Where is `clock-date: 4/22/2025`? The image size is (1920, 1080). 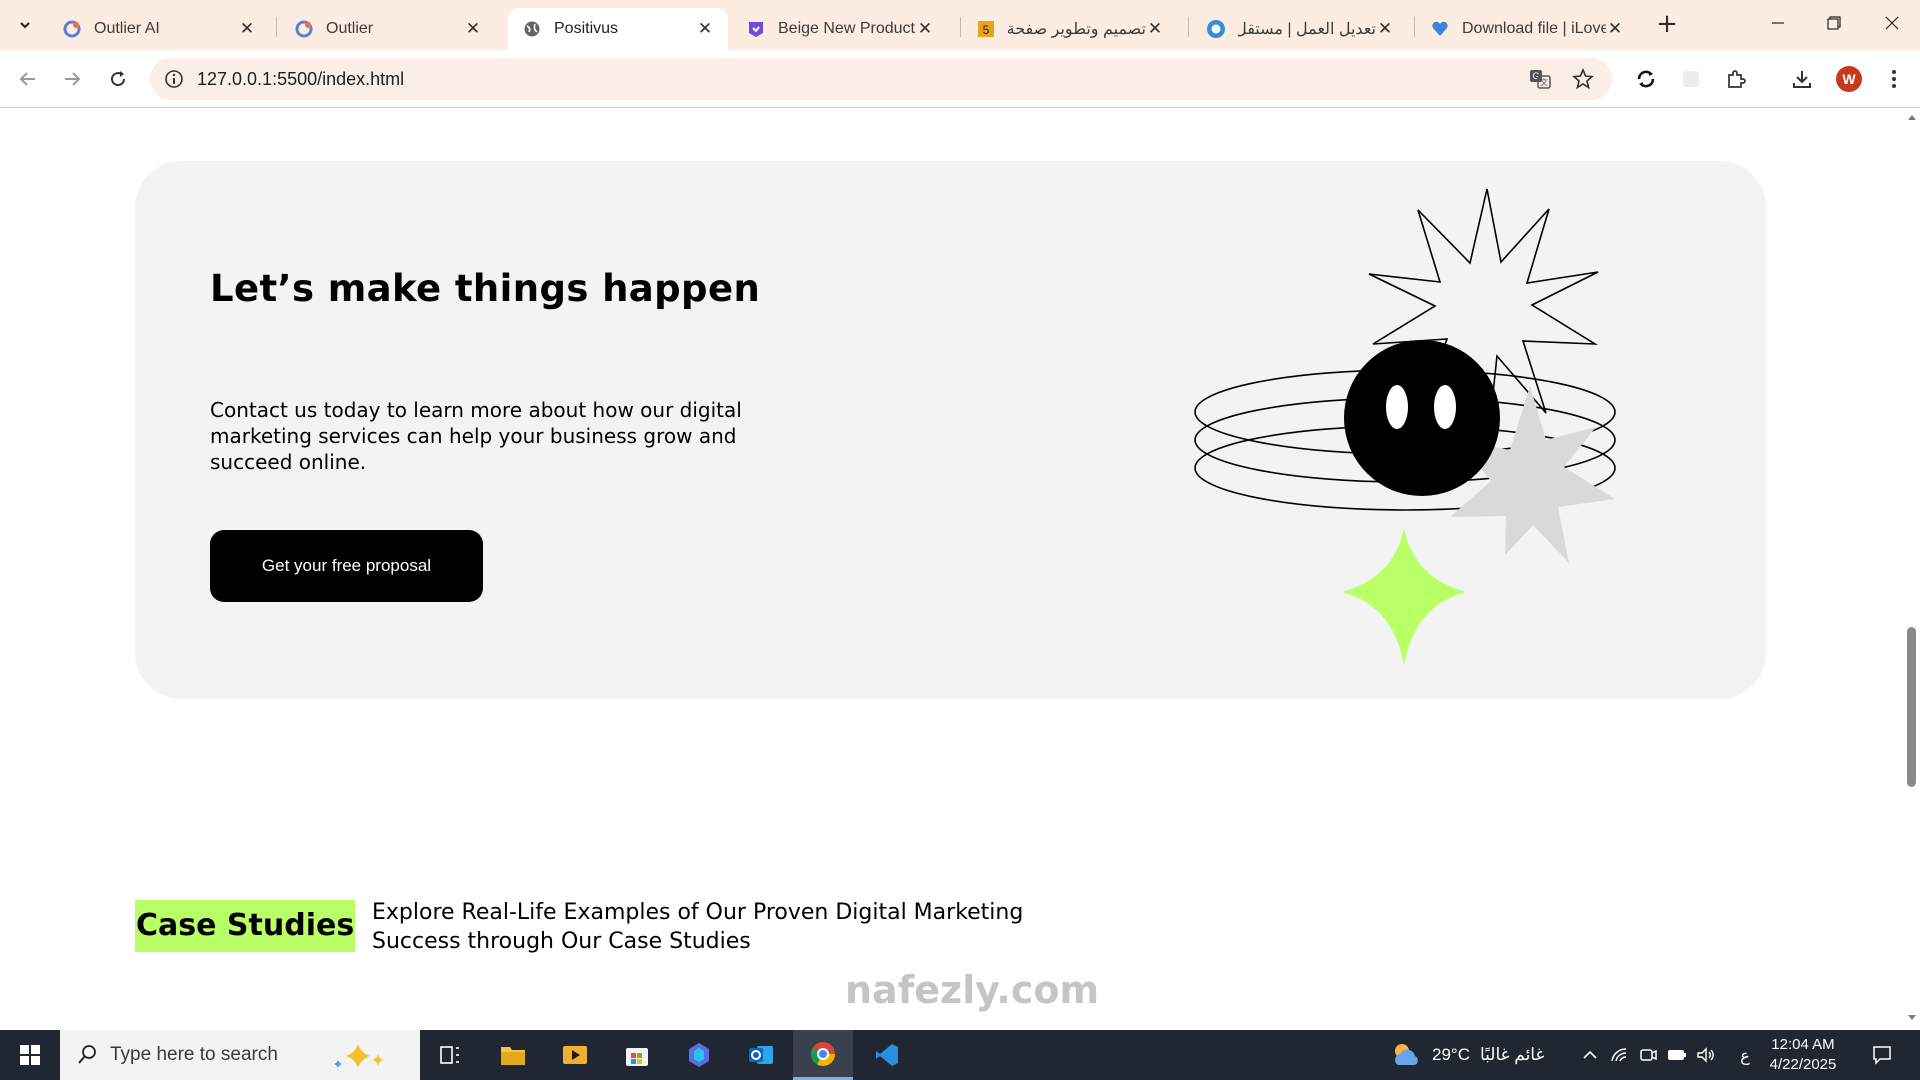
clock-date: 4/22/2025 is located at coordinates (1803, 1064).